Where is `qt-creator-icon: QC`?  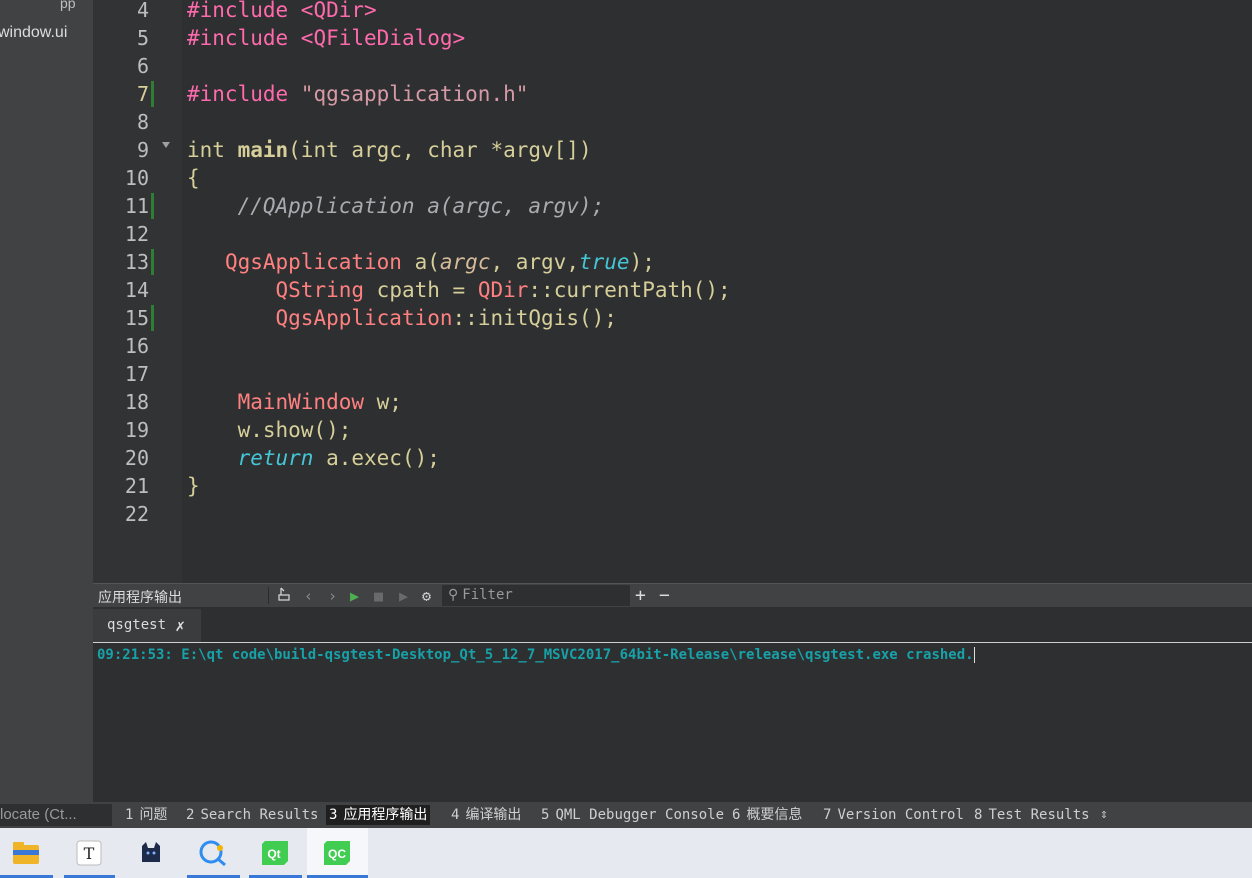 qt-creator-icon: QC is located at coordinates (337, 853).